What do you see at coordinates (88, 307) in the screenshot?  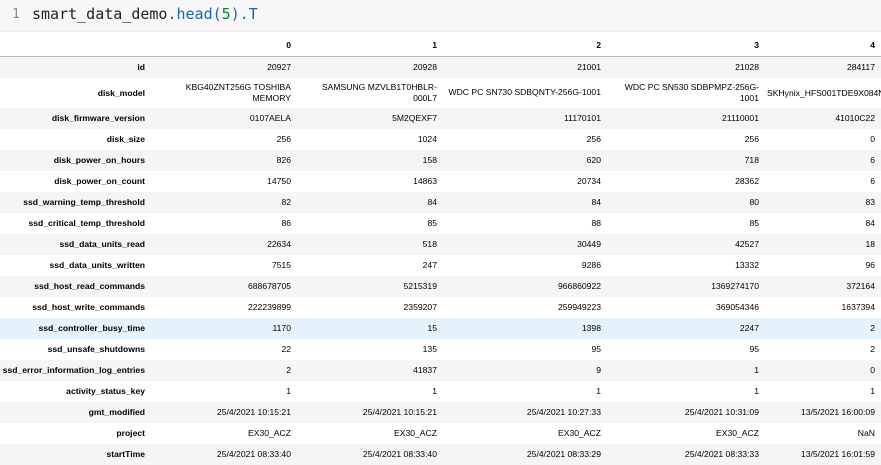 I see `row-label: ssd_host_write_commands` at bounding box center [88, 307].